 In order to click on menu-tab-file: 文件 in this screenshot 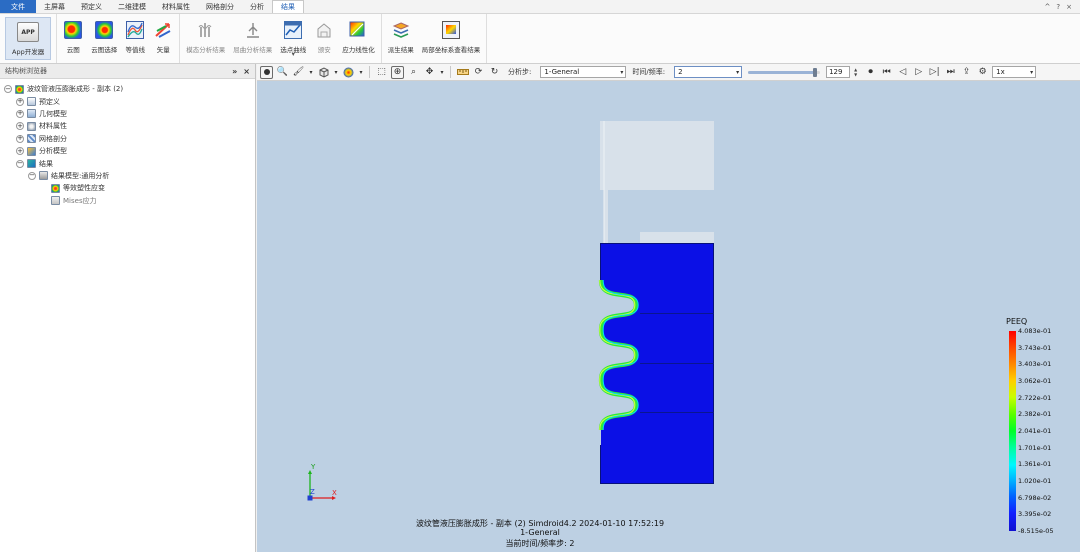, I will do `click(18, 6)`.